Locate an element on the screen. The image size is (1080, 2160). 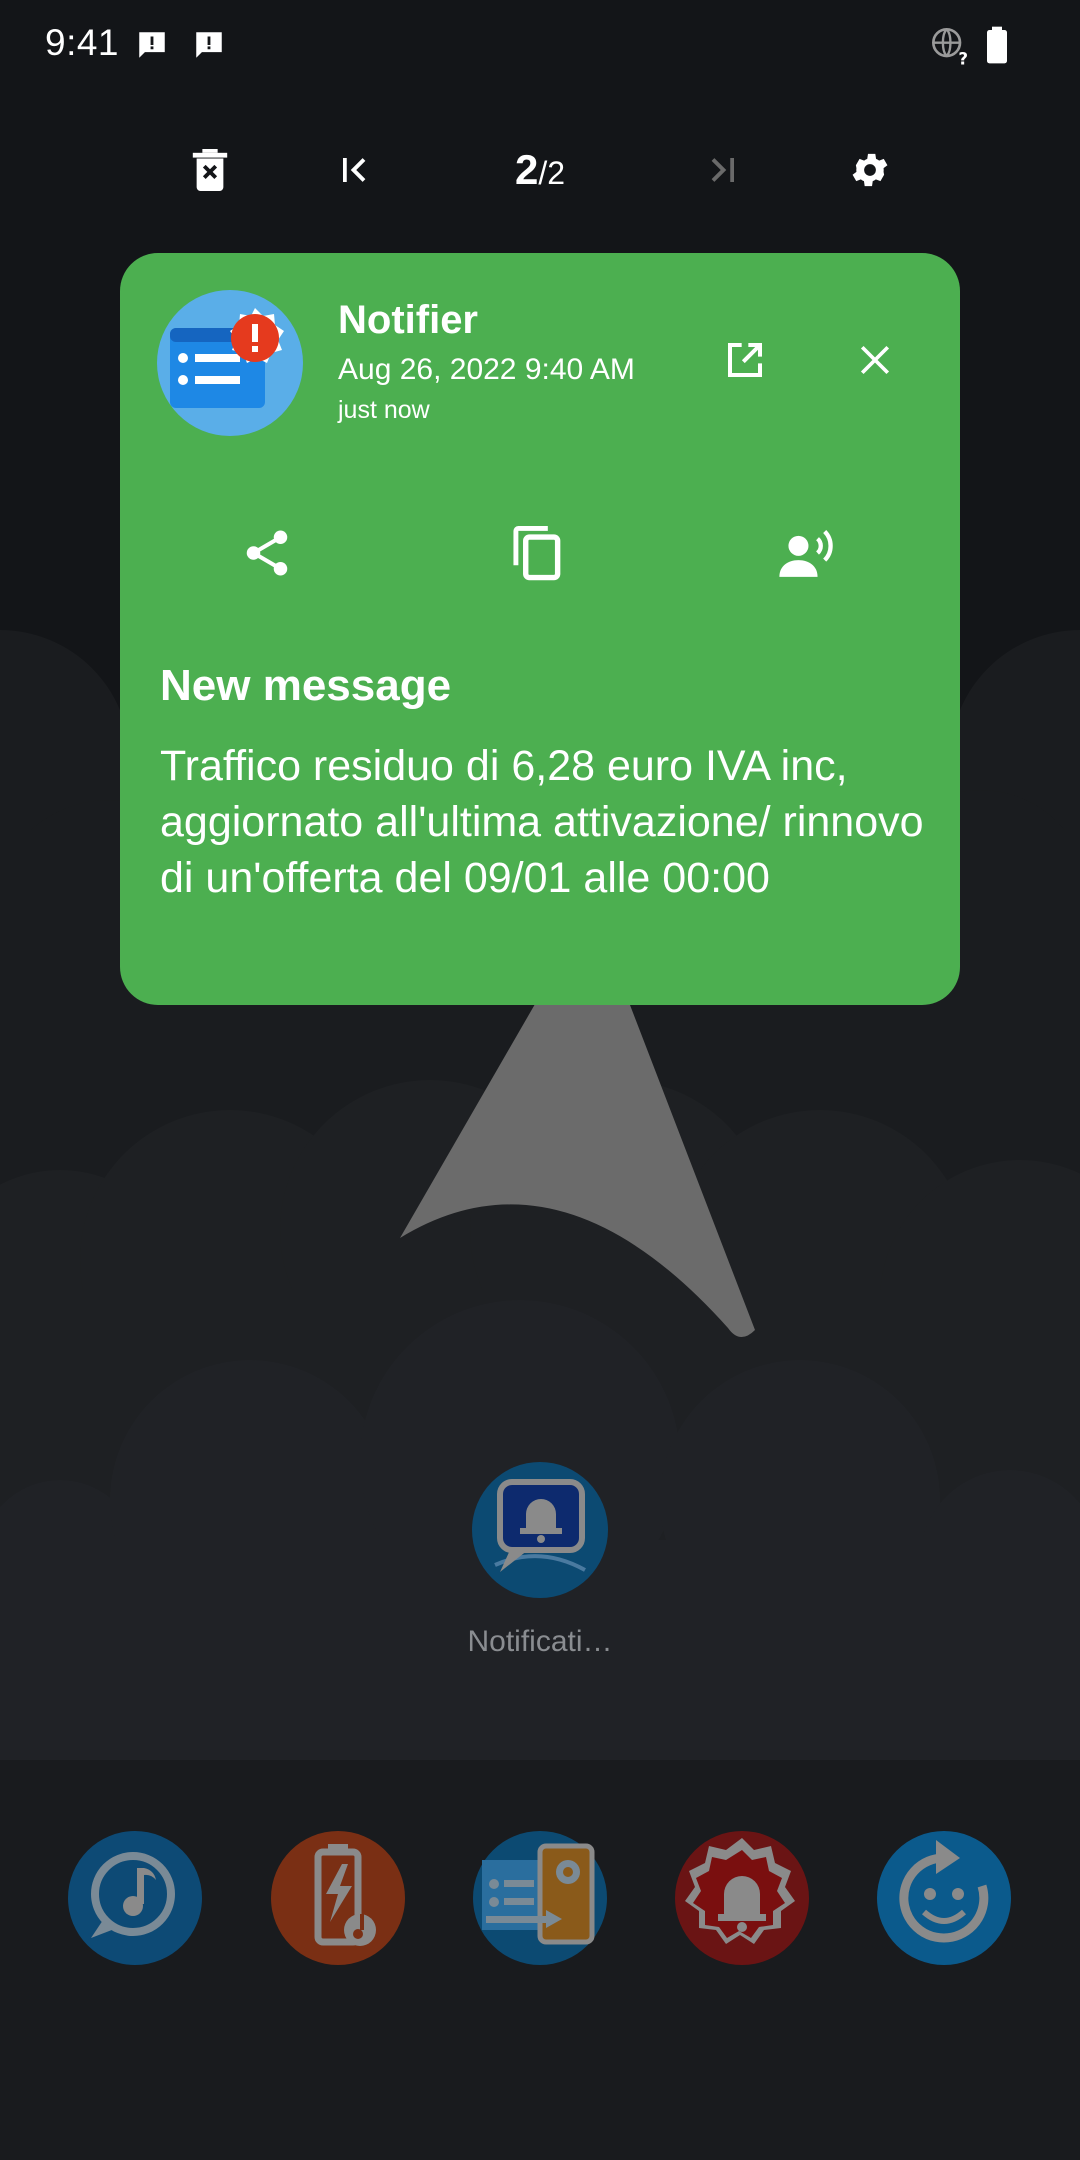
message-title: New message is located at coordinates (306, 685).